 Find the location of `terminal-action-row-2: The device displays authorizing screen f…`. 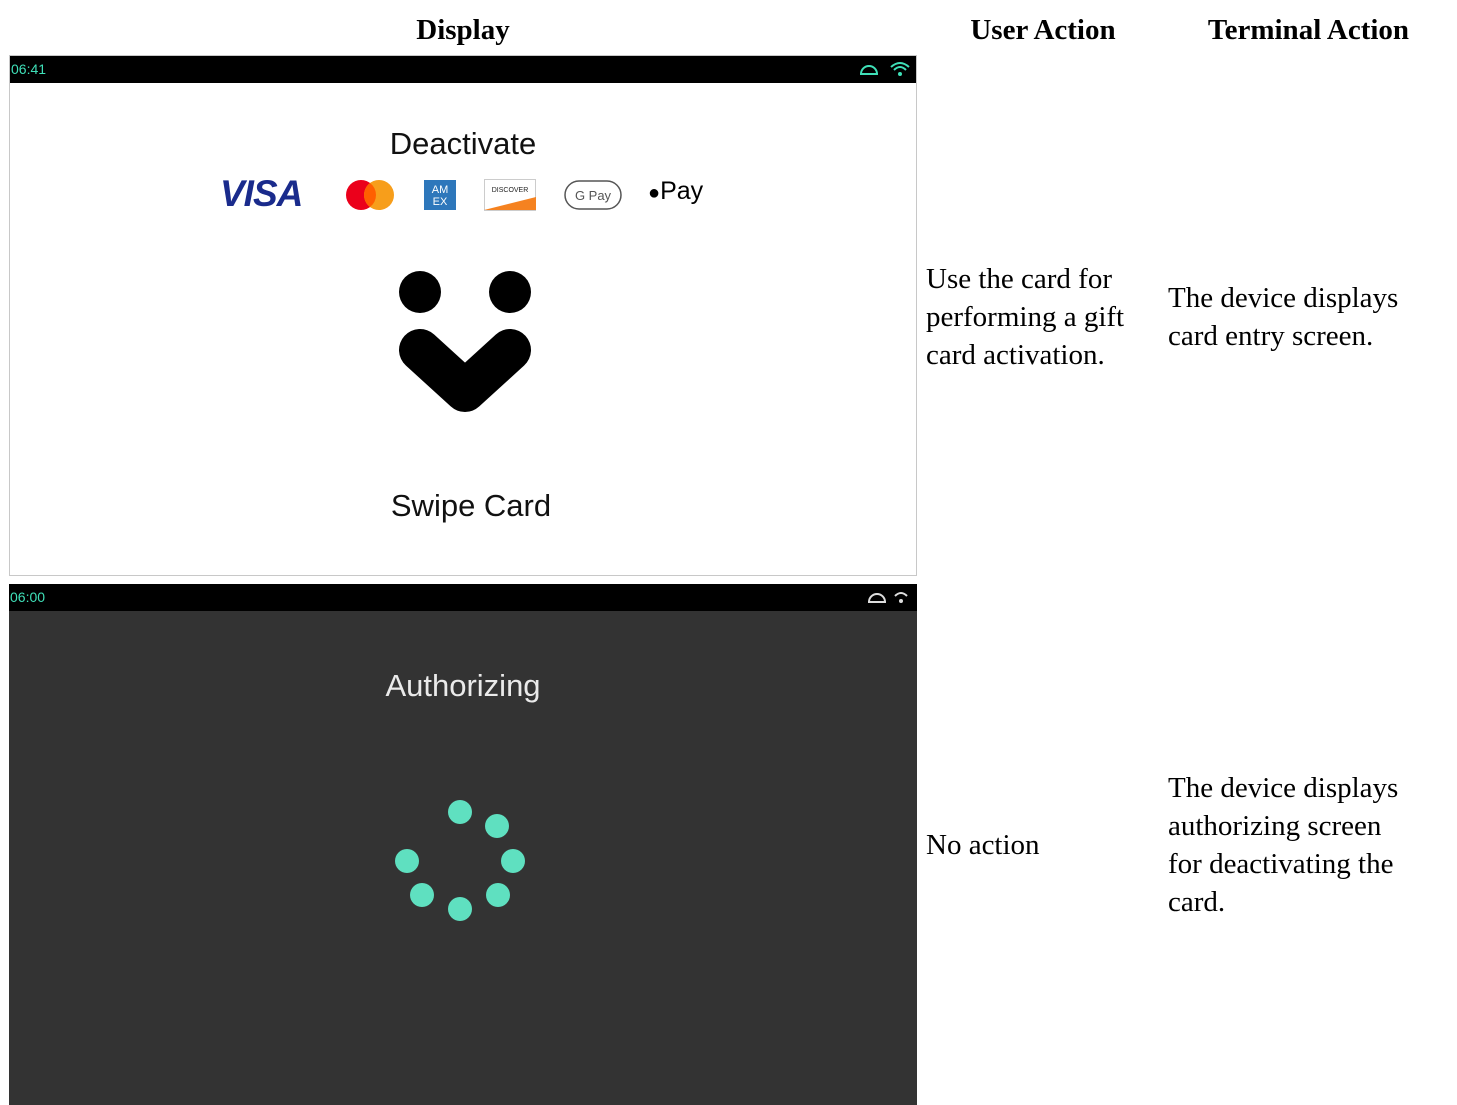

terminal-action-row-2: The device displays authorizing screen f… is located at coordinates (1283, 845).